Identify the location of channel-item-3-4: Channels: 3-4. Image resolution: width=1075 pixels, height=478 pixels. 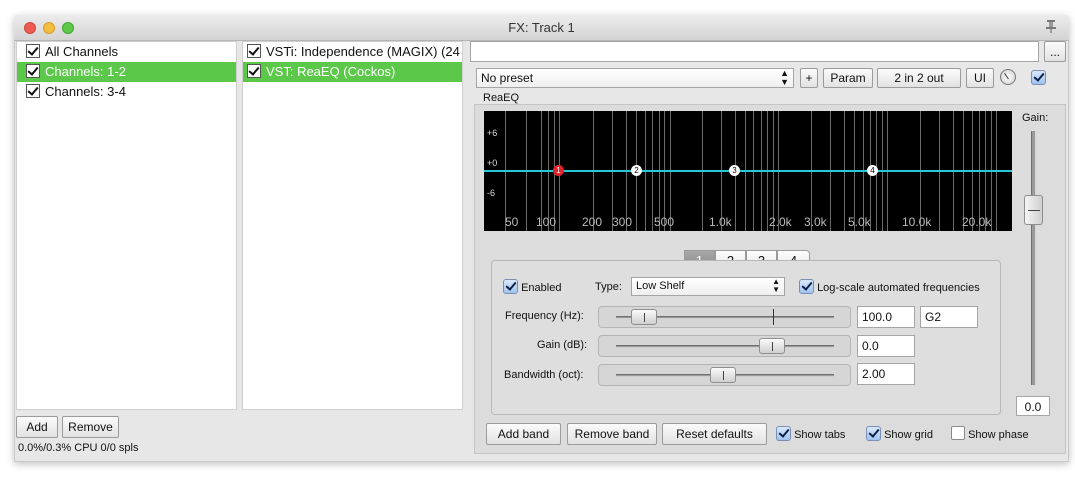
(126, 92).